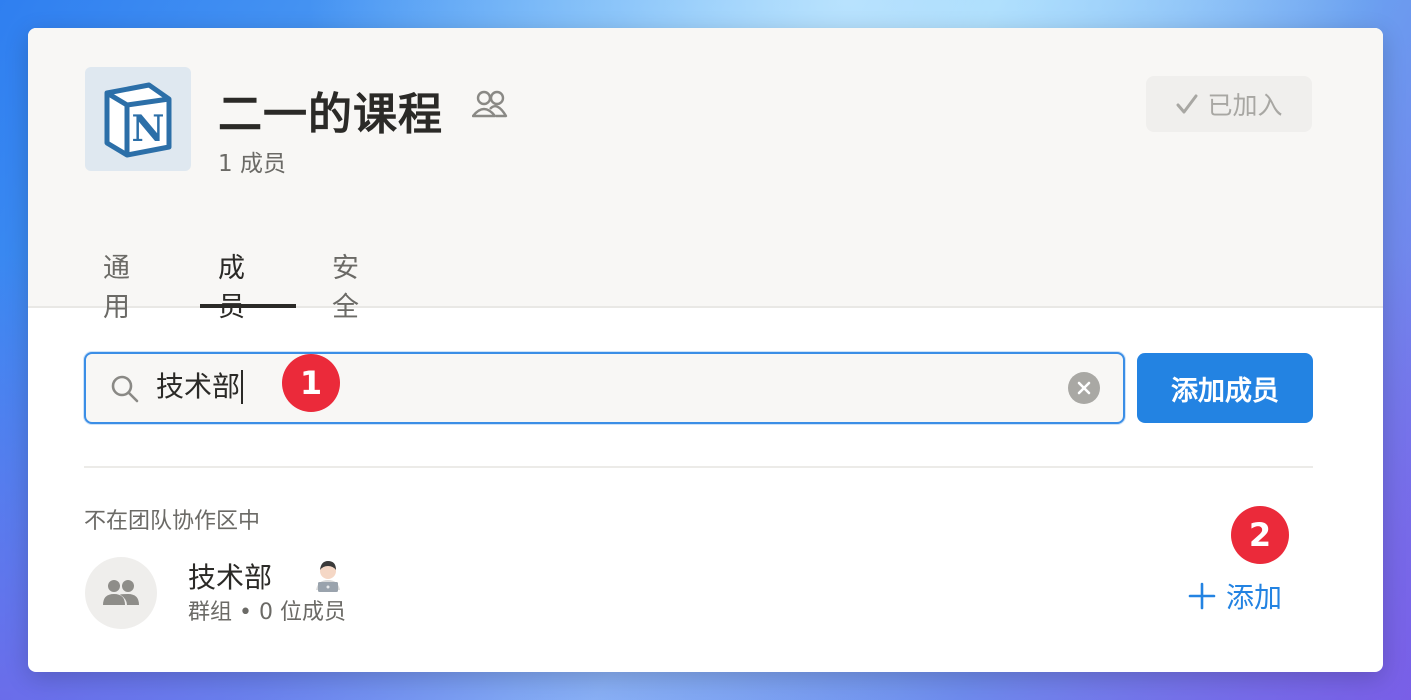 The height and width of the screenshot is (700, 1411). What do you see at coordinates (248, 306) in the screenshot?
I see `active-tab-indicator` at bounding box center [248, 306].